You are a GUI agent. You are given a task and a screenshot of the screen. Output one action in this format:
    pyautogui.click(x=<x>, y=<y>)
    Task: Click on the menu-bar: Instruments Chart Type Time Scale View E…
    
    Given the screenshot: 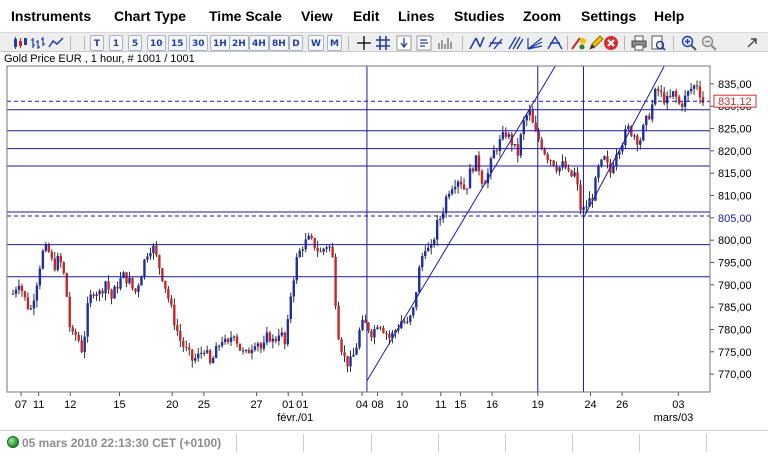 What is the action you would take?
    pyautogui.click(x=384, y=16)
    